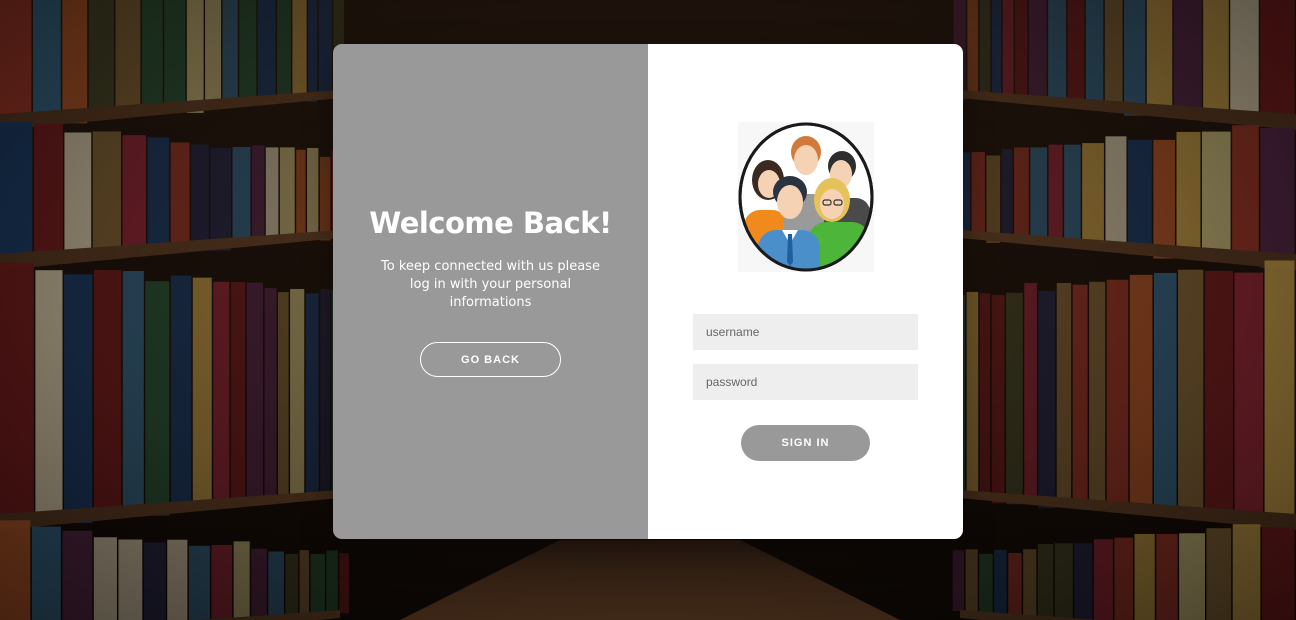  What do you see at coordinates (805, 332) in the screenshot?
I see `username-input` at bounding box center [805, 332].